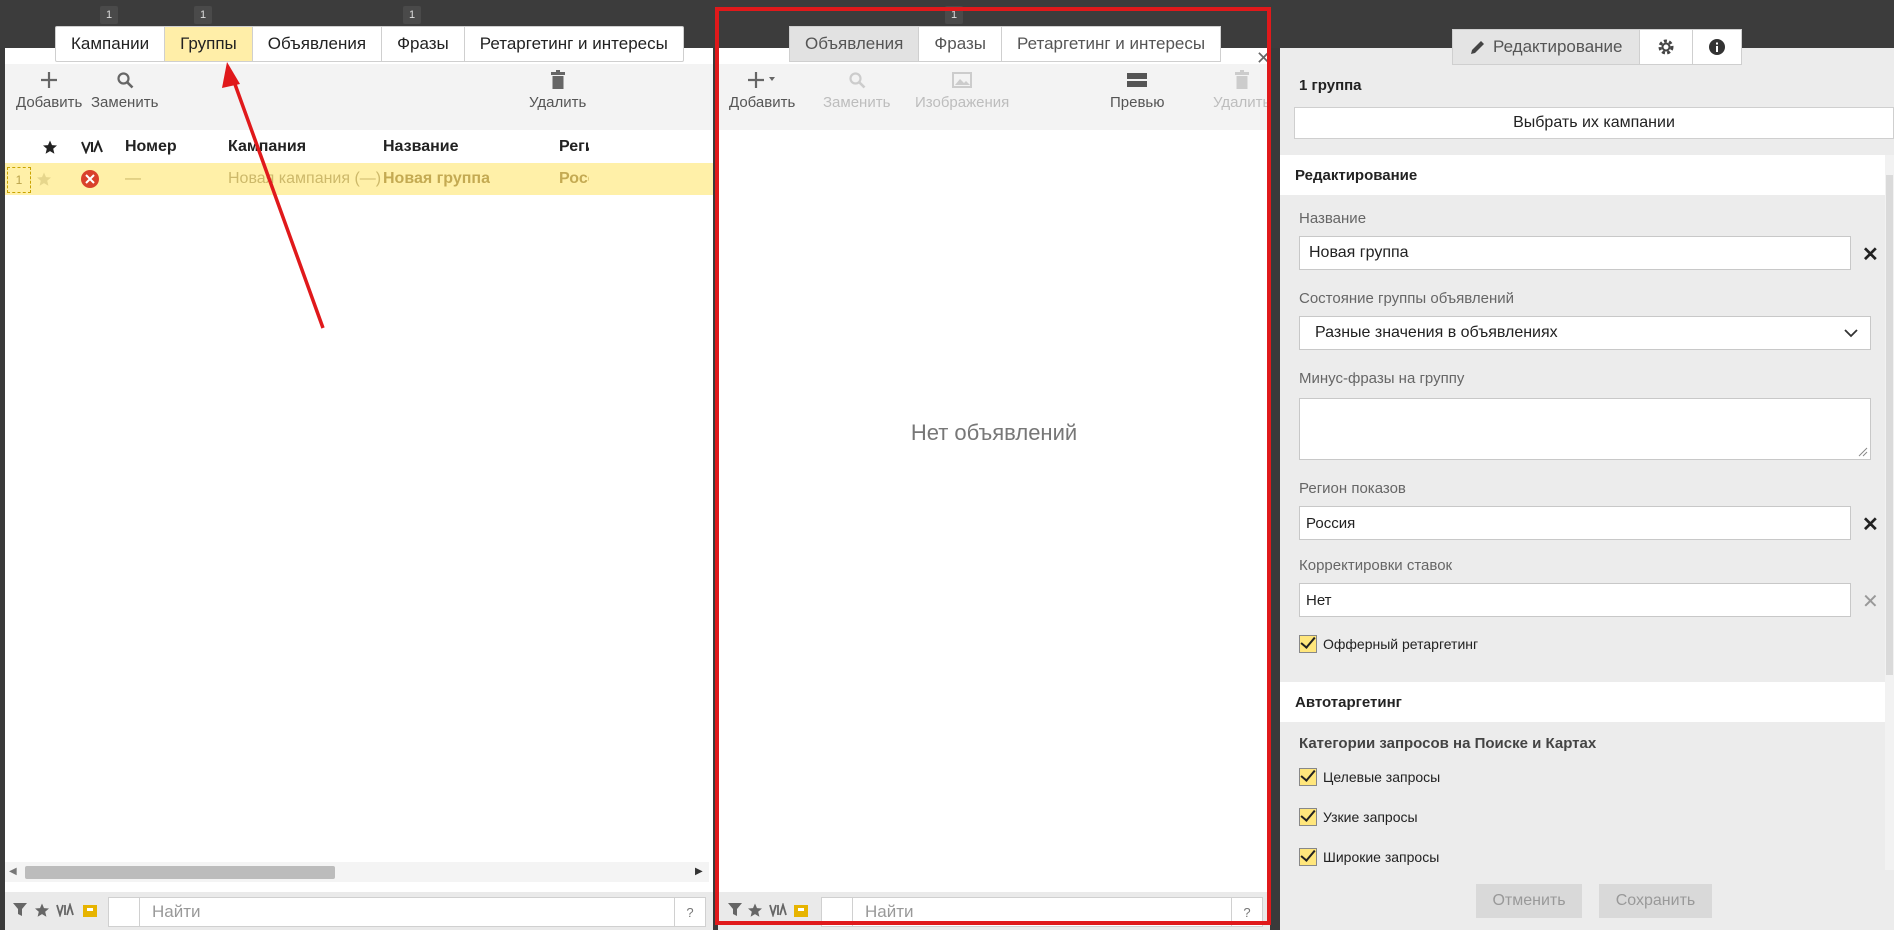 The height and width of the screenshot is (930, 1894). What do you see at coordinates (1352, 488) in the screenshot?
I see `region-label: Регион показов` at bounding box center [1352, 488].